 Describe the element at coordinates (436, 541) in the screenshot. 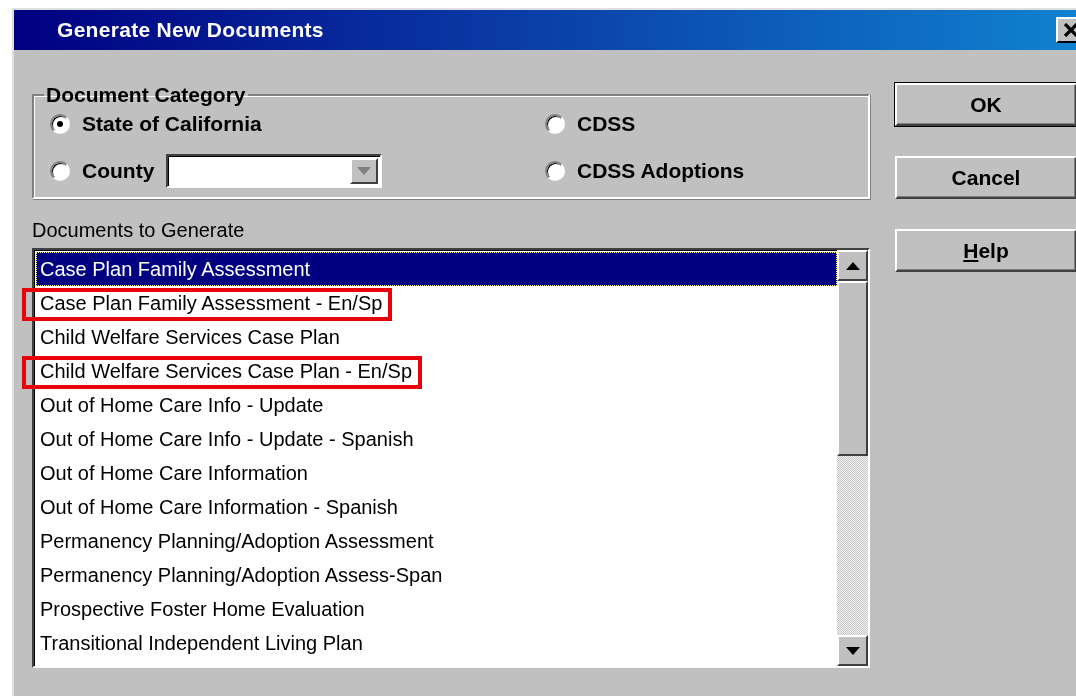

I see `list-item: Permanency Planning/Adoption Assessment` at that location.